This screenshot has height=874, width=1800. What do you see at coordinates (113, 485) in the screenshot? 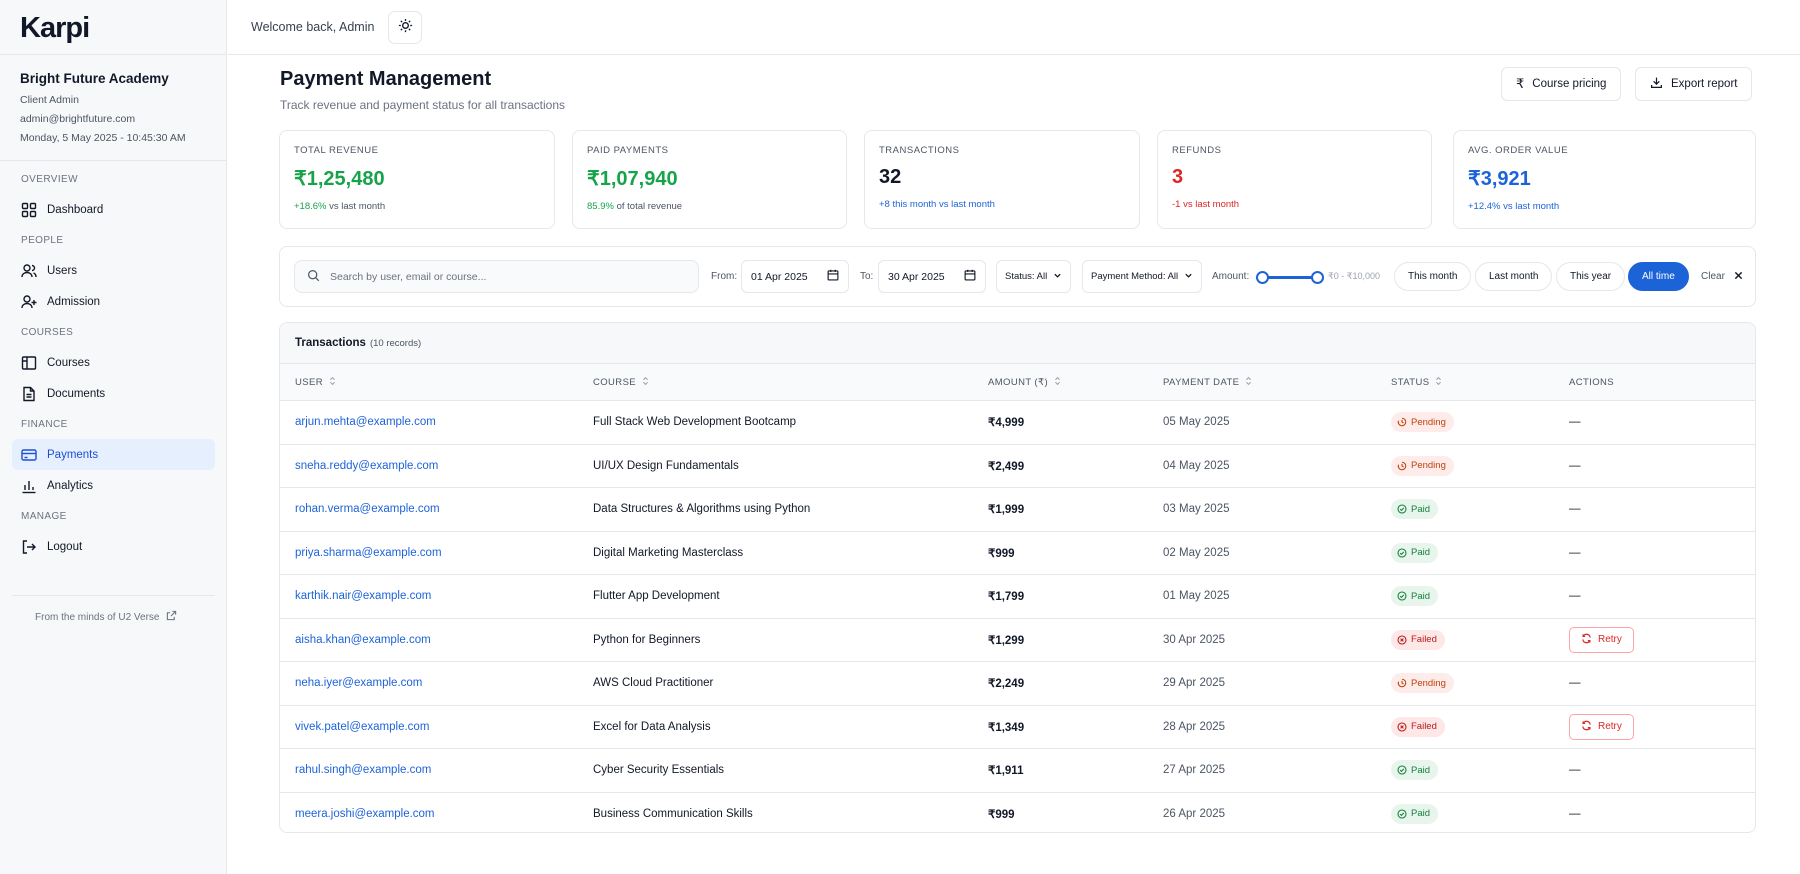
I see `sidebar-item-analytics: Analytics` at bounding box center [113, 485].